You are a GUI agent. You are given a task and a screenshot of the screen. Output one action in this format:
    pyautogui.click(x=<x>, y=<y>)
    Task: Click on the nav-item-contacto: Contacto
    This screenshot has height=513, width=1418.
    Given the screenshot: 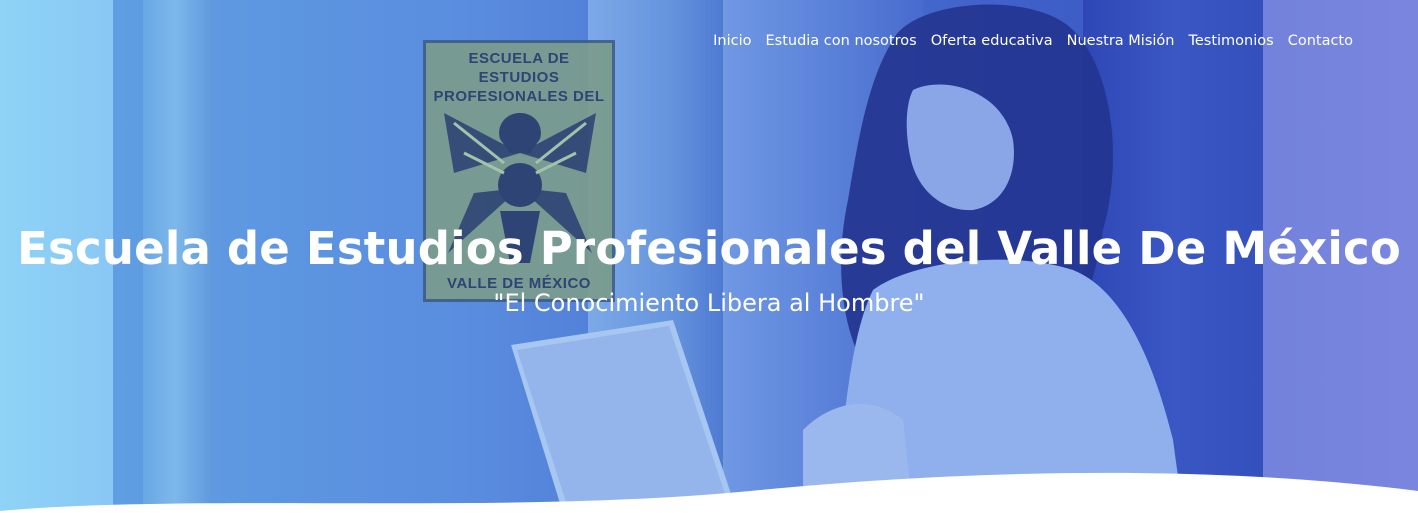 What is the action you would take?
    pyautogui.click(x=1320, y=41)
    